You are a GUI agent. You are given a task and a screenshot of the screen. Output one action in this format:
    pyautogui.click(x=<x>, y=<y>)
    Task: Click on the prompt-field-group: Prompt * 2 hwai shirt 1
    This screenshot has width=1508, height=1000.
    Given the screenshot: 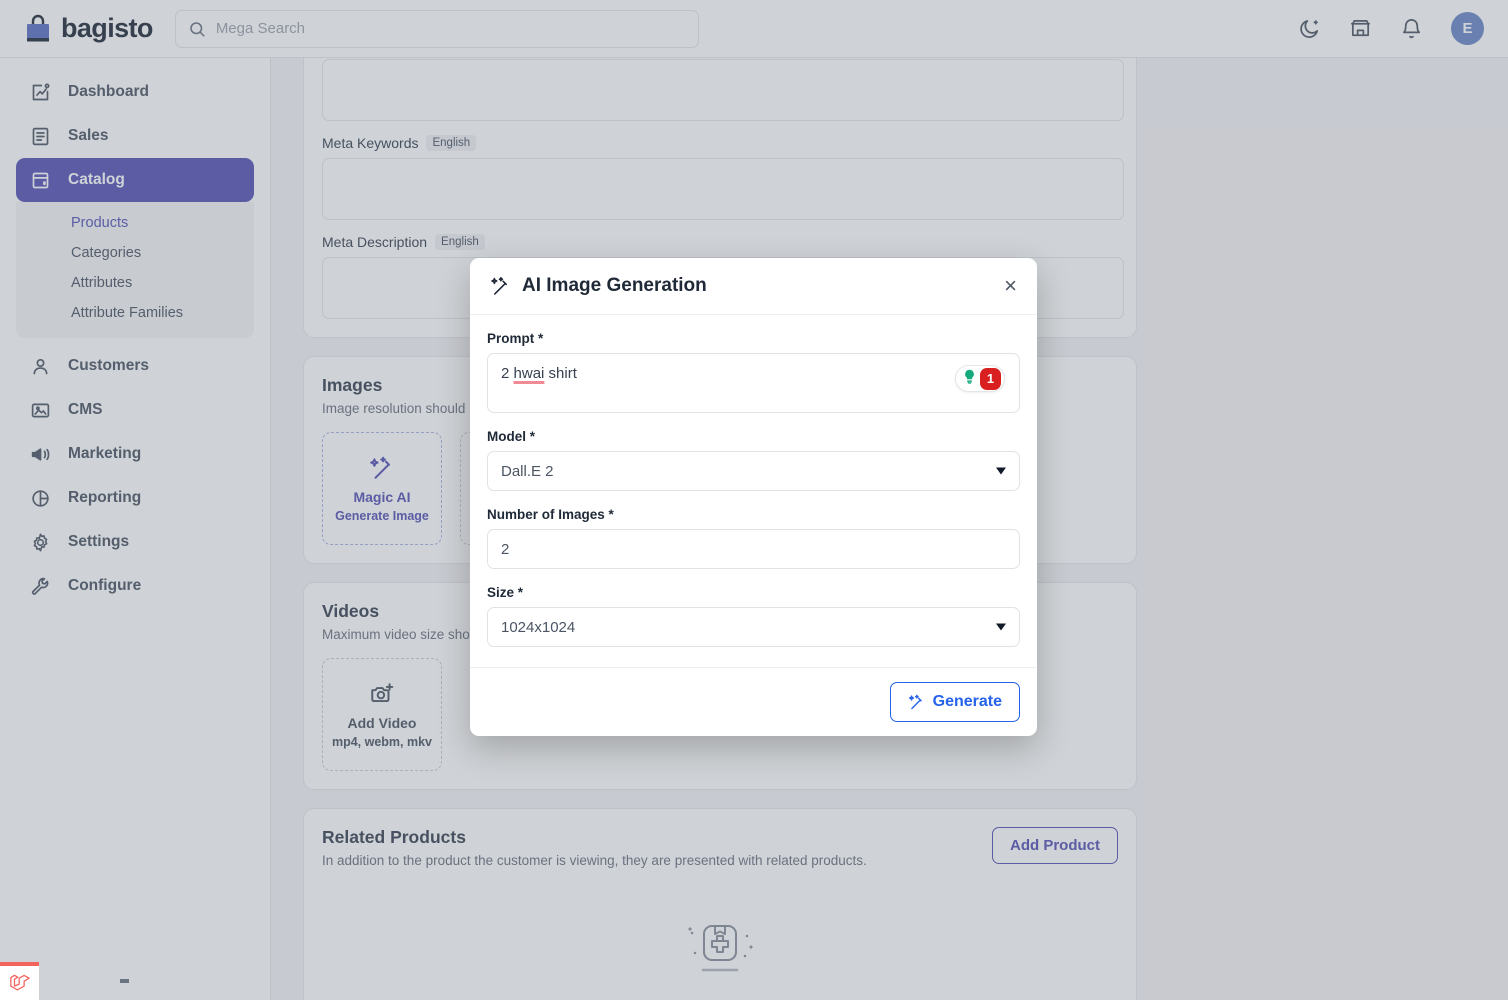 What is the action you would take?
    pyautogui.click(x=753, y=372)
    